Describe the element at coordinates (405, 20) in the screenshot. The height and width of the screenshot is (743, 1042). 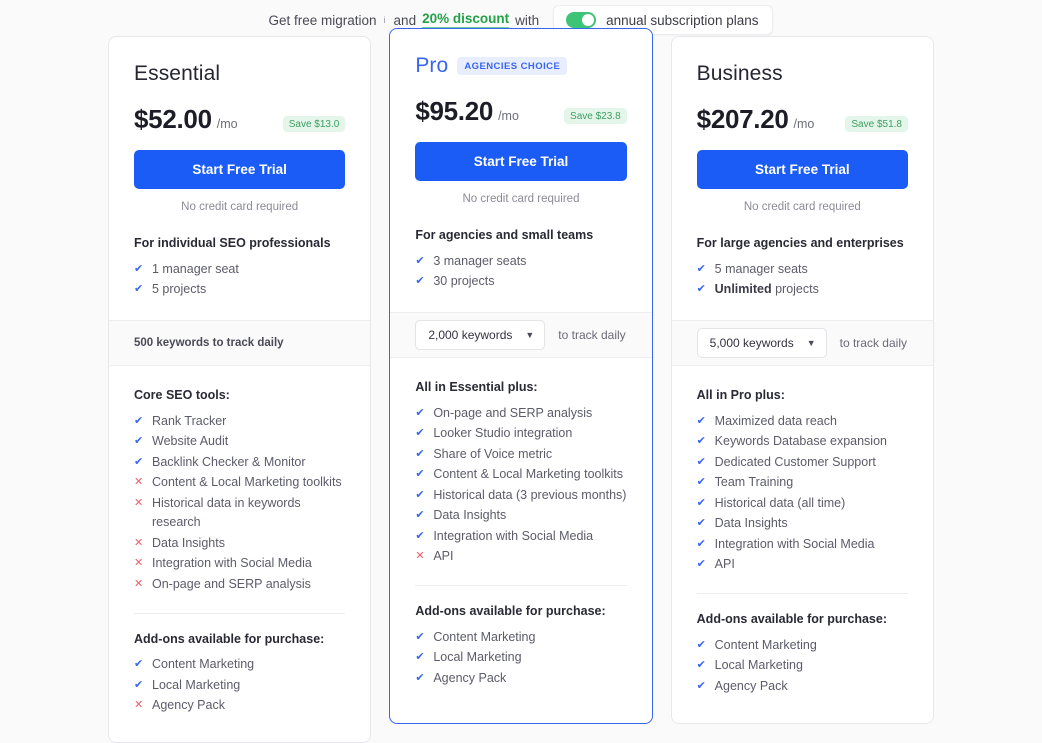
I see `promo-conjunction: and` at that location.